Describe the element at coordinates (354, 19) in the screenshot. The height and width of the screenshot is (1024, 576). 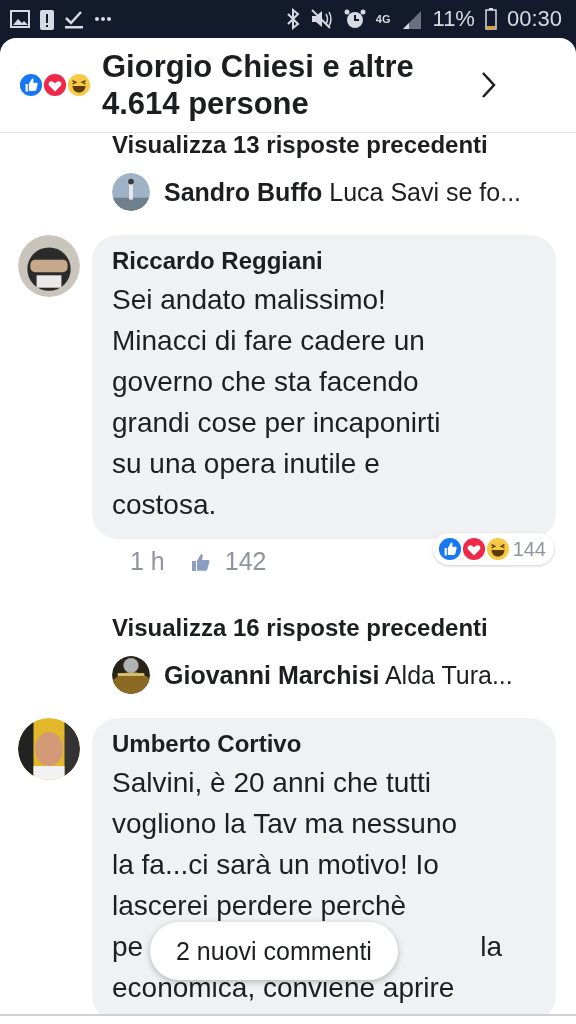
I see `alarm-icon` at that location.